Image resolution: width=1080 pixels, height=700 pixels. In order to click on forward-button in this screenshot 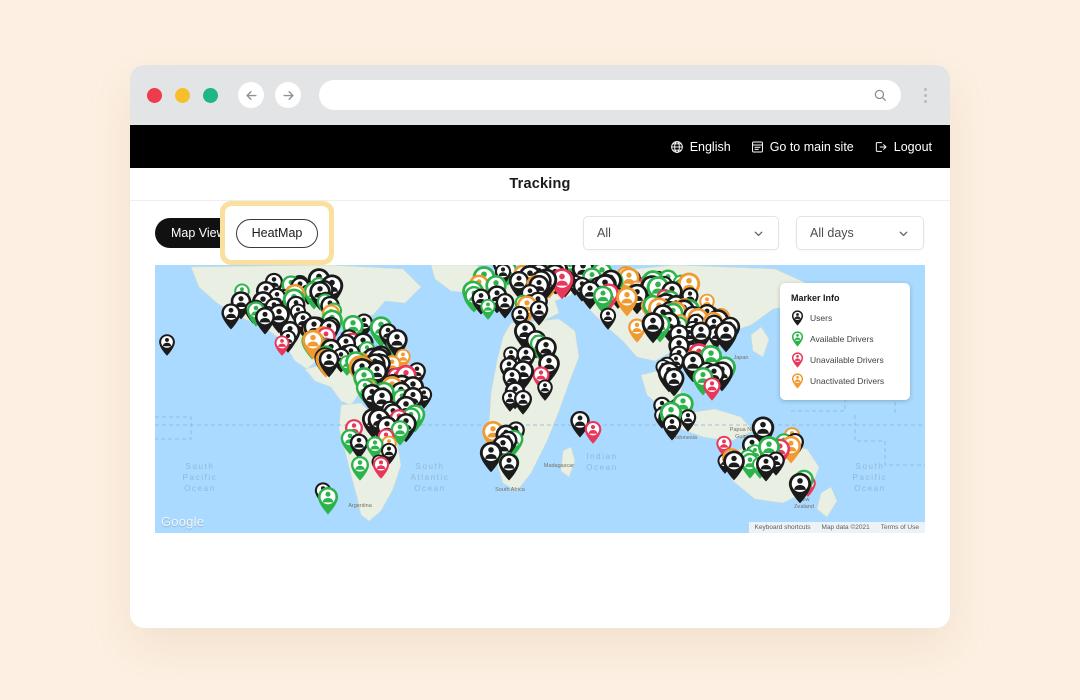, I will do `click(288, 95)`.